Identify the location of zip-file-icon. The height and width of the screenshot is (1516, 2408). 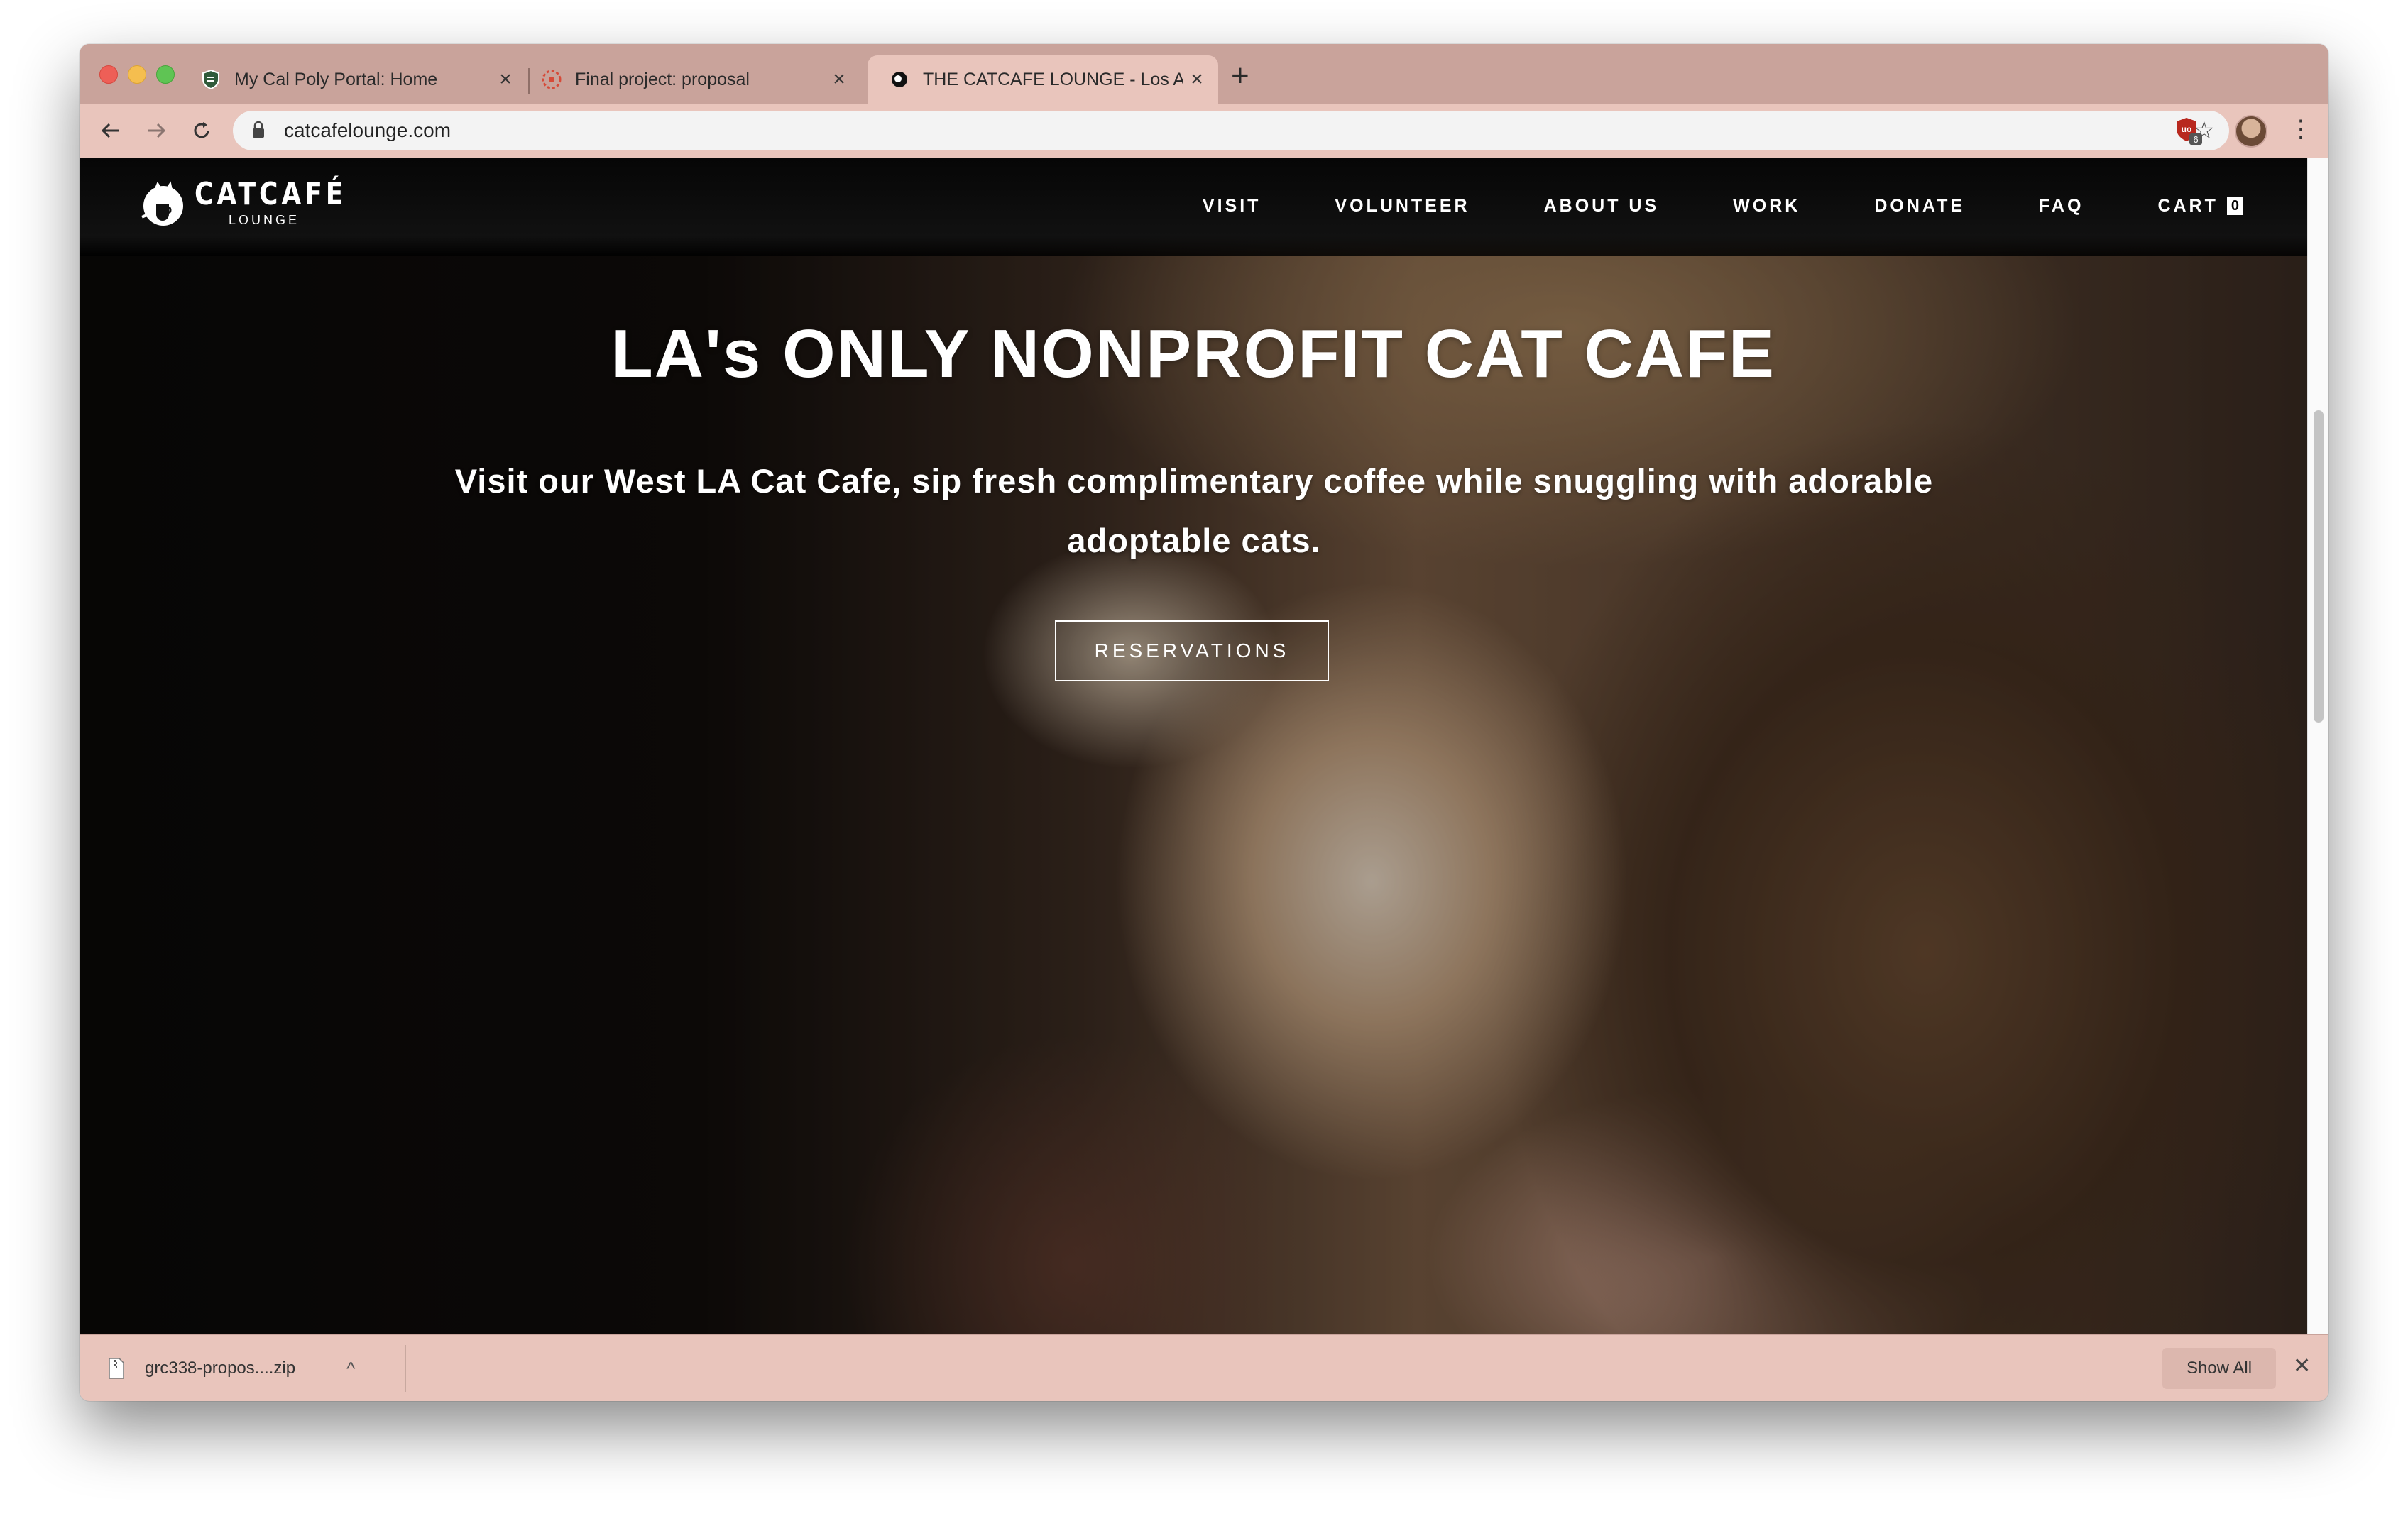
(116, 1368).